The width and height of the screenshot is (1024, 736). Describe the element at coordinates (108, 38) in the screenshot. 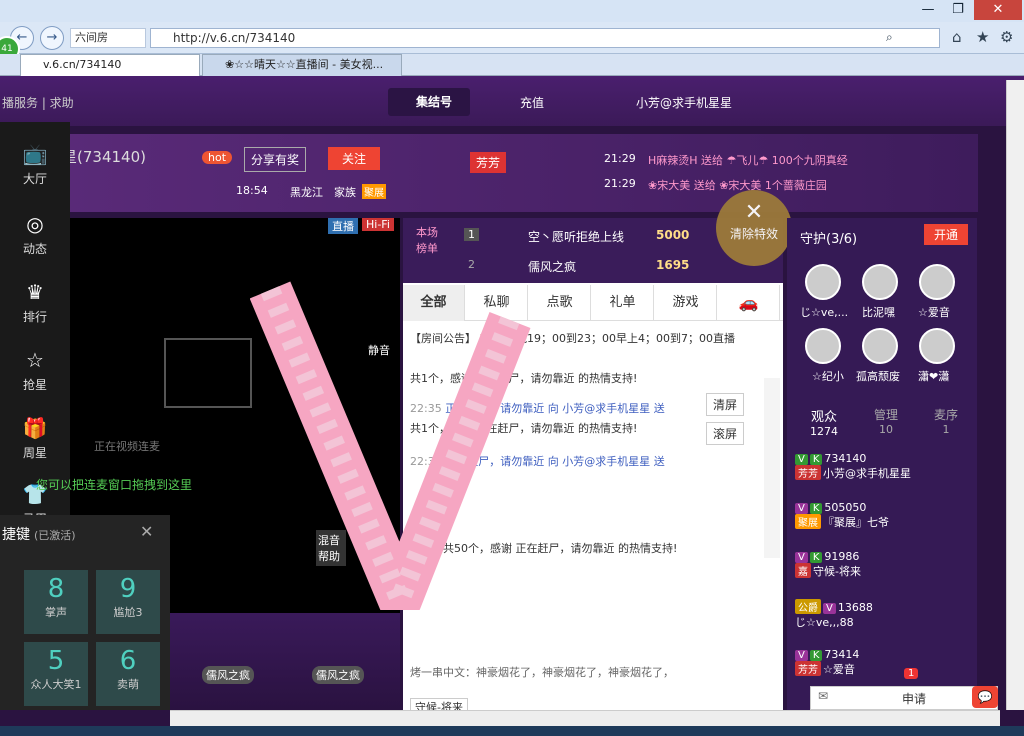

I see `site-chip: 六间房` at that location.